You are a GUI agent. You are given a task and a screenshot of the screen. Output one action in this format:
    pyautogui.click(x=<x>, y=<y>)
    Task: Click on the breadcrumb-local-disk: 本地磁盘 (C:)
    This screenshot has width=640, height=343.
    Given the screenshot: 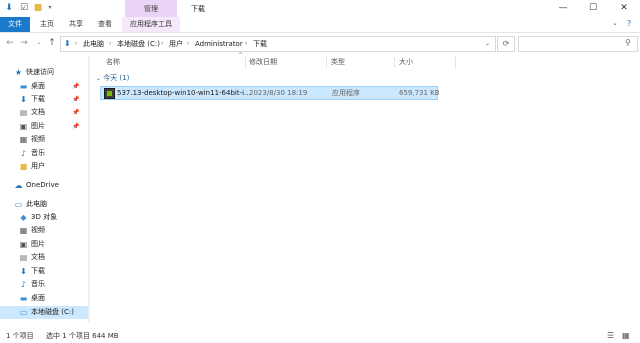 What is the action you would take?
    pyautogui.click(x=138, y=44)
    